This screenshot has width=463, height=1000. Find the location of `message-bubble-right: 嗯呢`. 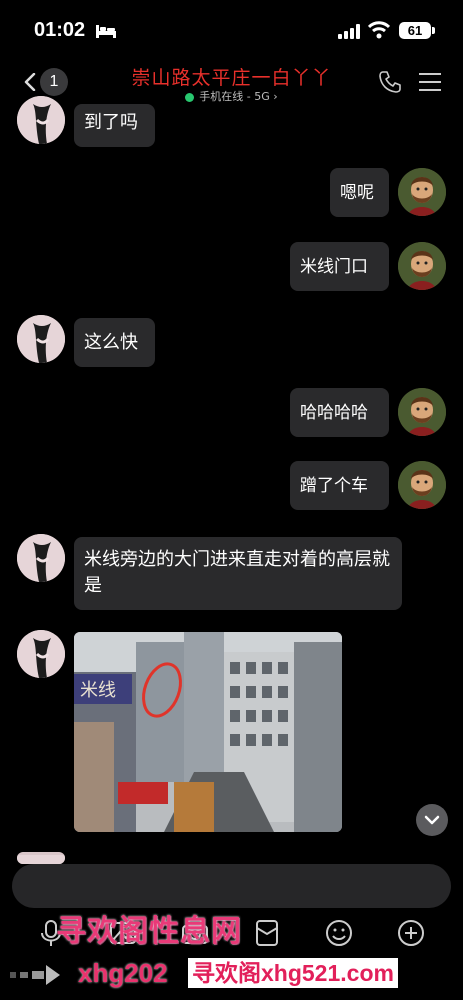

message-bubble-right: 嗯呢 is located at coordinates (359, 192).